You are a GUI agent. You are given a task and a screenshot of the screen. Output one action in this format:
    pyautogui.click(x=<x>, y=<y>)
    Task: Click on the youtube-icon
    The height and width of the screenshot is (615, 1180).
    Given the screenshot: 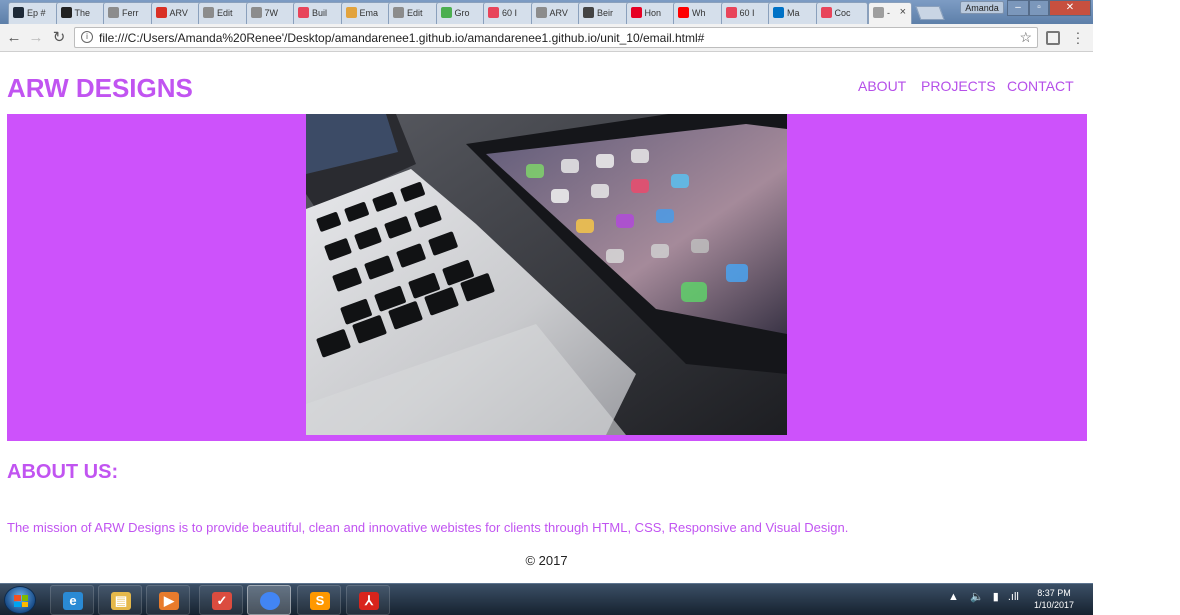 What is the action you would take?
    pyautogui.click(x=683, y=12)
    